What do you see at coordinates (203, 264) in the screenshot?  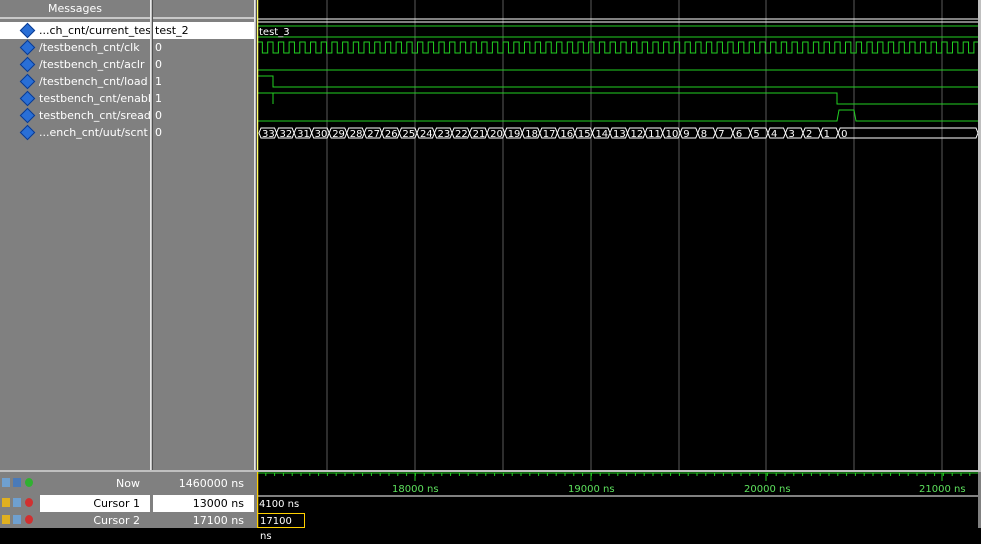 I see `signal-values-pane: test_2 0 0 1 1 0 0` at bounding box center [203, 264].